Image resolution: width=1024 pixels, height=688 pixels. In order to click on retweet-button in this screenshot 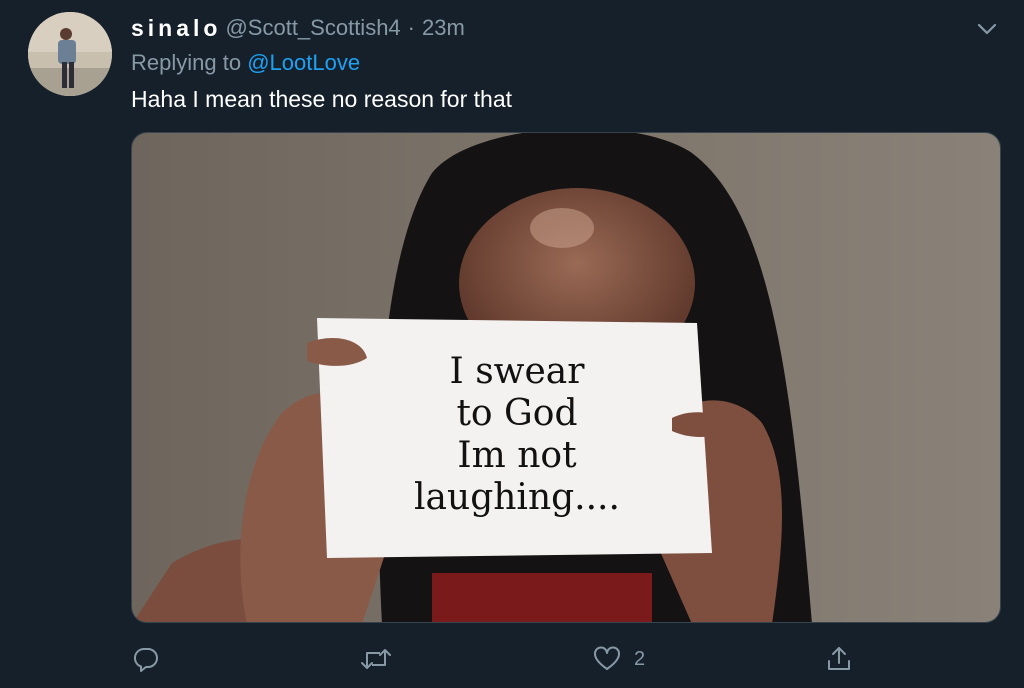, I will do `click(382, 659)`.